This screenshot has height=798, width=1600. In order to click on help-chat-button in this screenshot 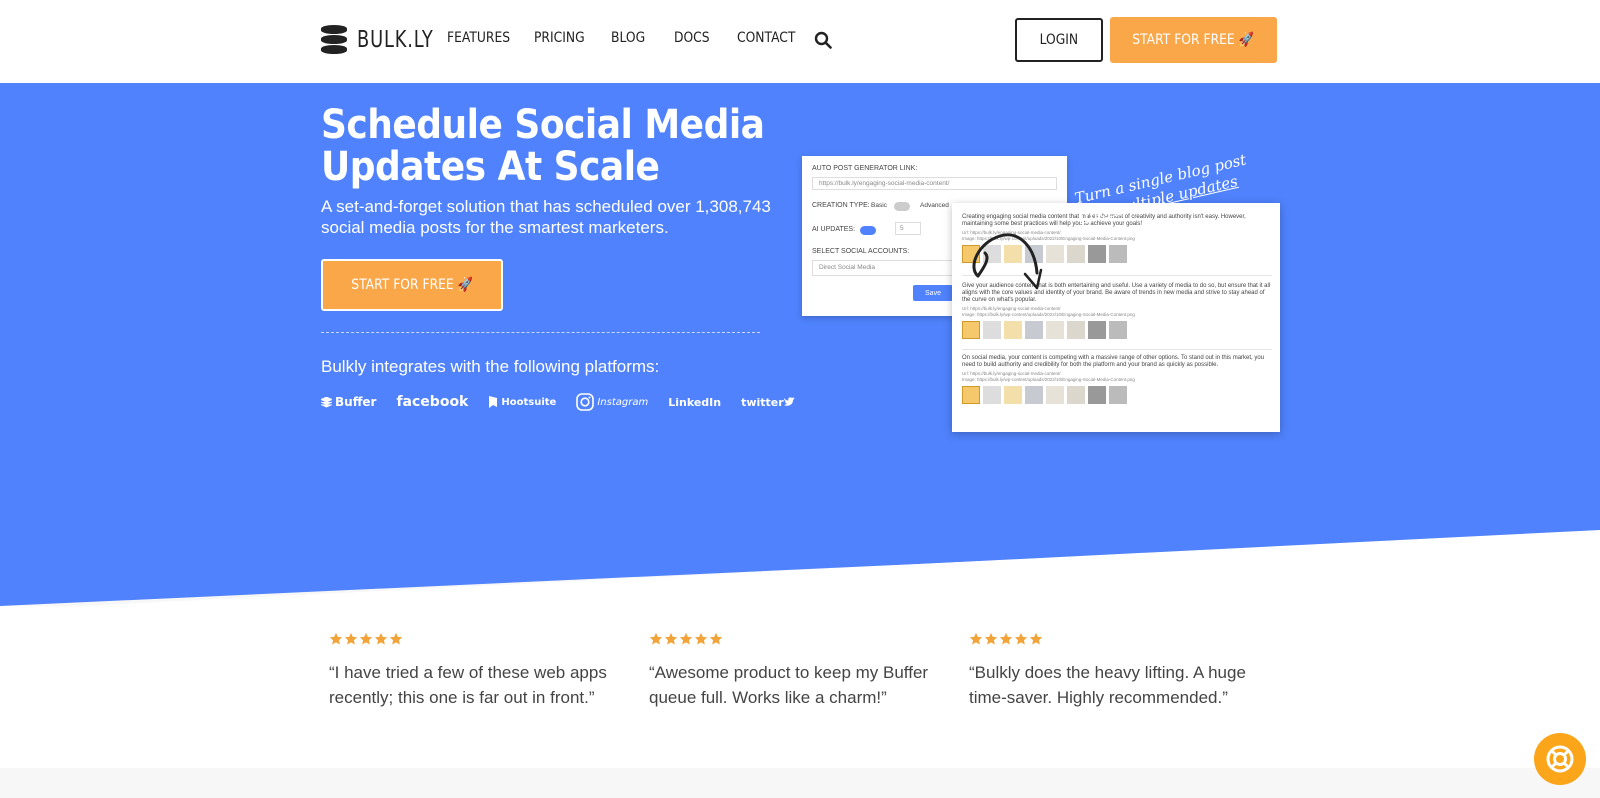, I will do `click(1560, 759)`.